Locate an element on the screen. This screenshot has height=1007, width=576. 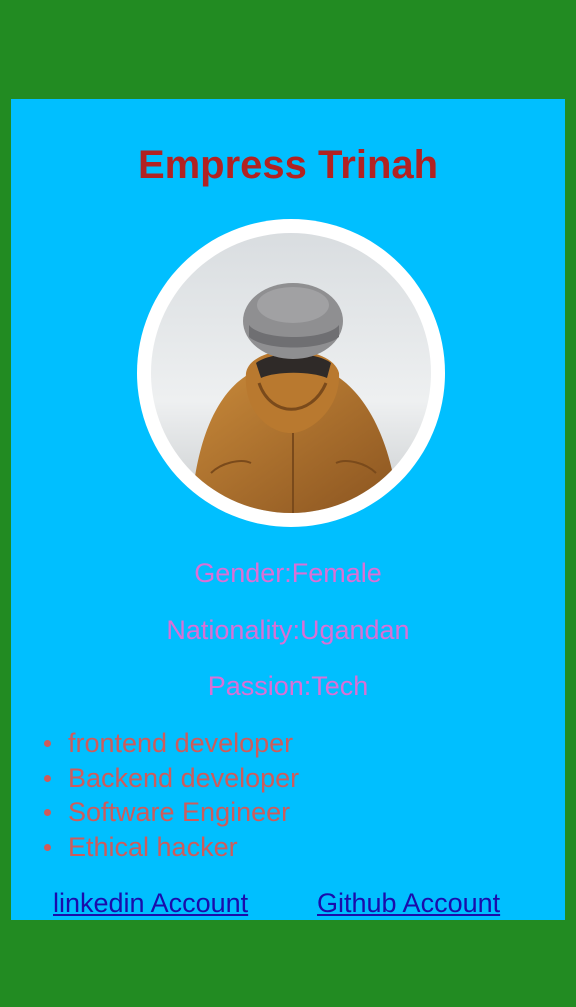
skill-label: Software Engineer is located at coordinates (179, 812).